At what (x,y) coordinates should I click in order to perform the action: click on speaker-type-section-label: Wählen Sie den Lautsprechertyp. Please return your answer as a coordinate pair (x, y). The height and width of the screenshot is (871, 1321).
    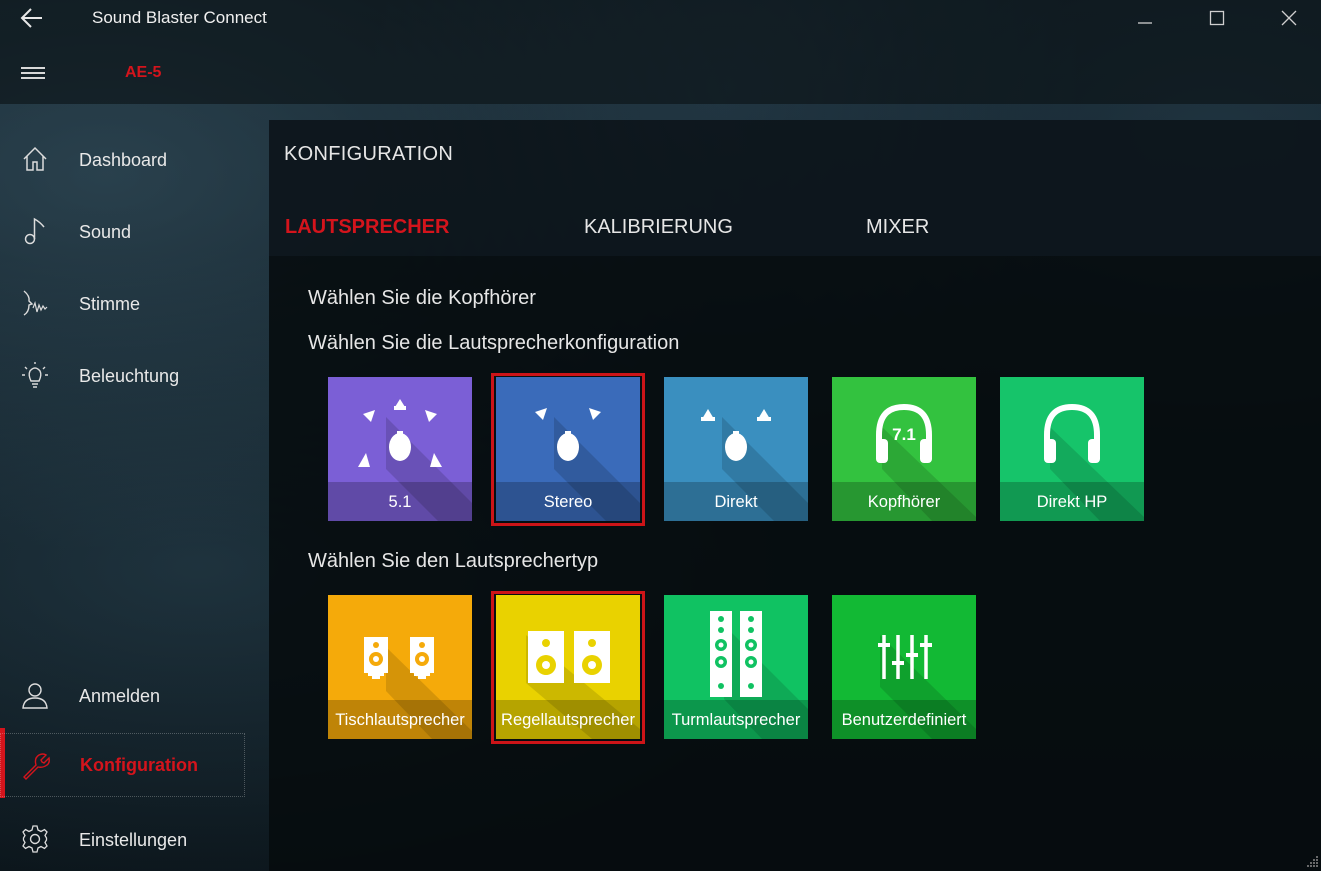
    Looking at the image, I should click on (453, 561).